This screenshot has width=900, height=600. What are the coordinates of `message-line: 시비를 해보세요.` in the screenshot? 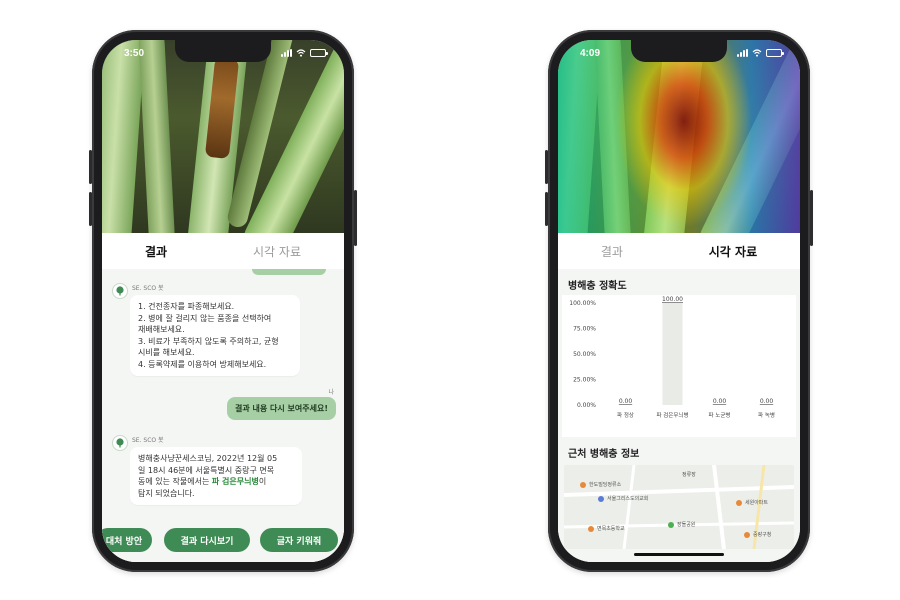 It's located at (166, 352).